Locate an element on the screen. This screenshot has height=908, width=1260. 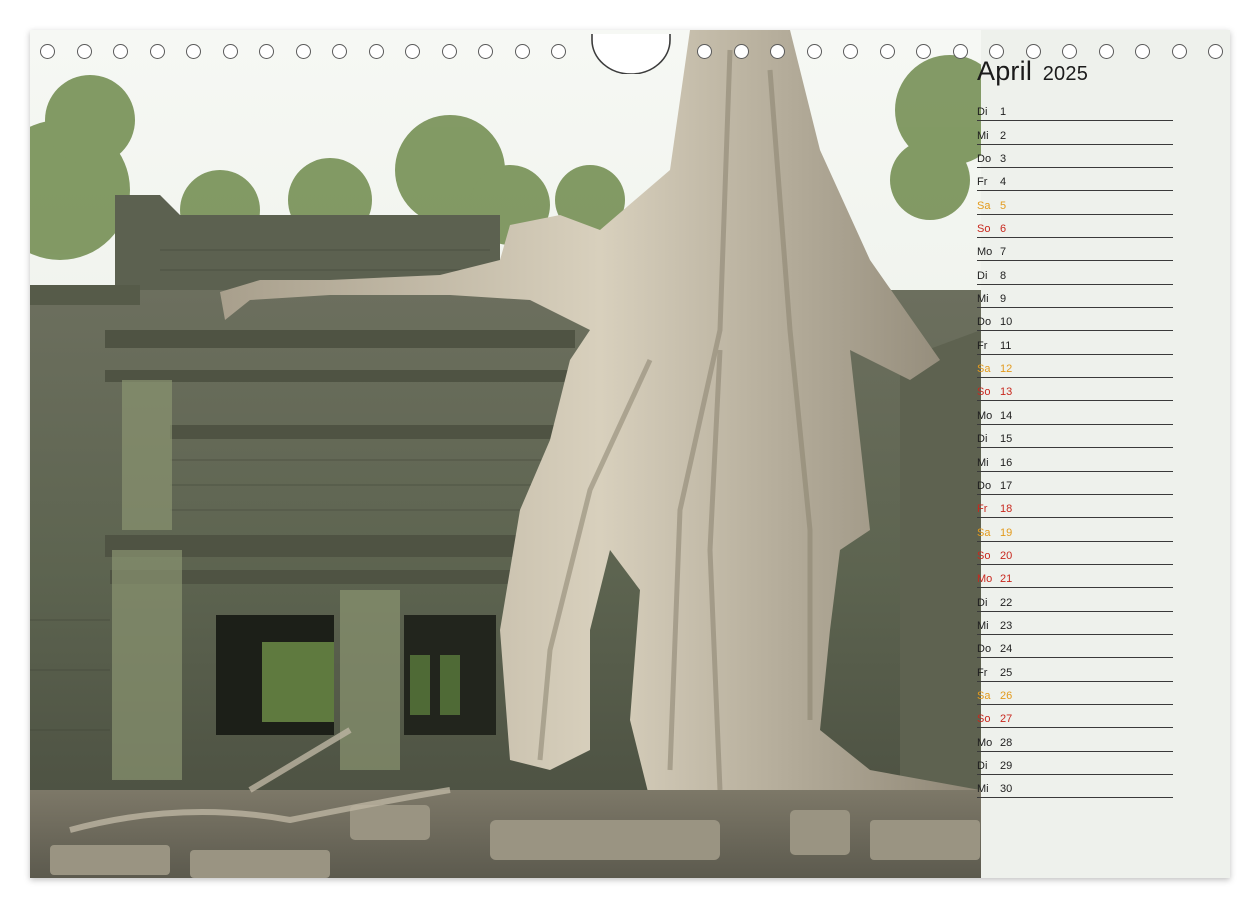
day-number: 3 is located at coordinates (1003, 159).